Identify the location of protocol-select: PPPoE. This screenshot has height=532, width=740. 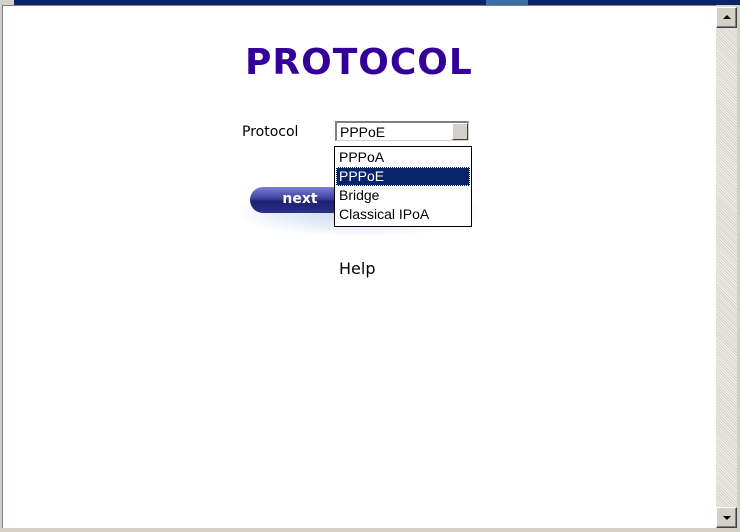
(402, 131).